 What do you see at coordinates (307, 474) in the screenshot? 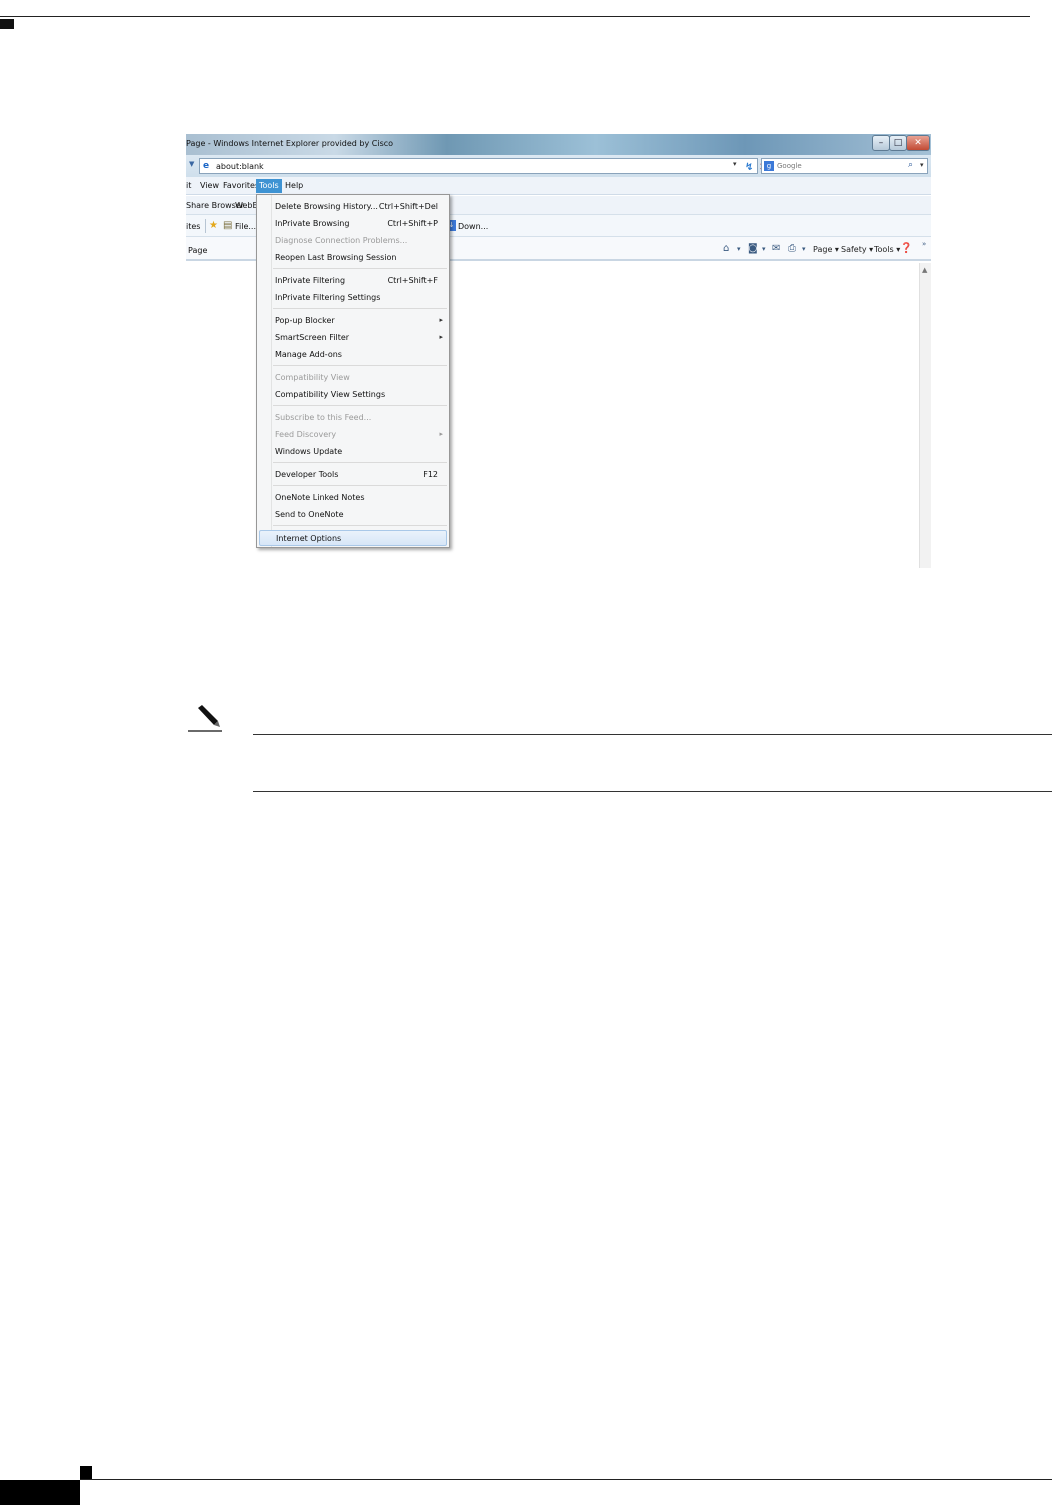
I see `menu-item-label: Developer Tools` at bounding box center [307, 474].